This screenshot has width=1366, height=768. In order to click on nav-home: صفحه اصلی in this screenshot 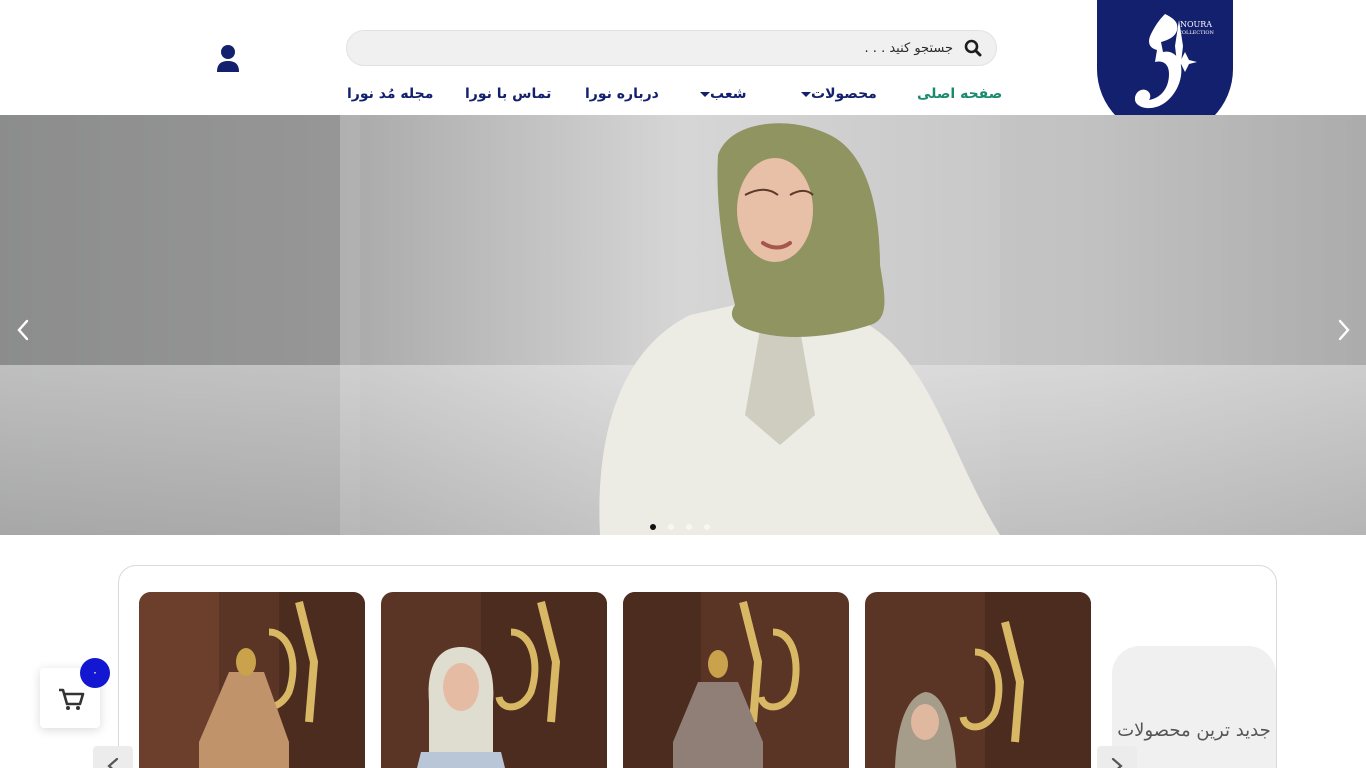, I will do `click(959, 96)`.